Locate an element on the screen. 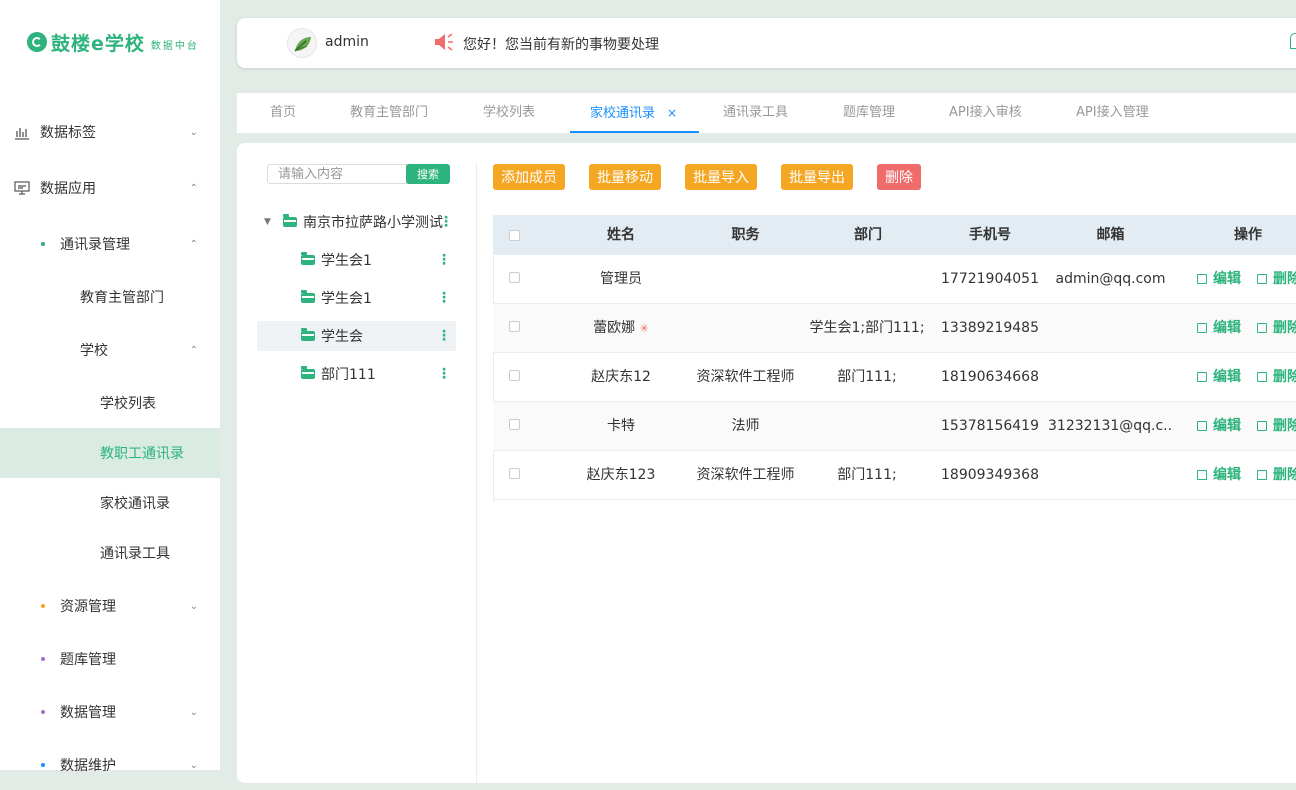  sidebar-item-school-list: 学校列表 is located at coordinates (110, 403).